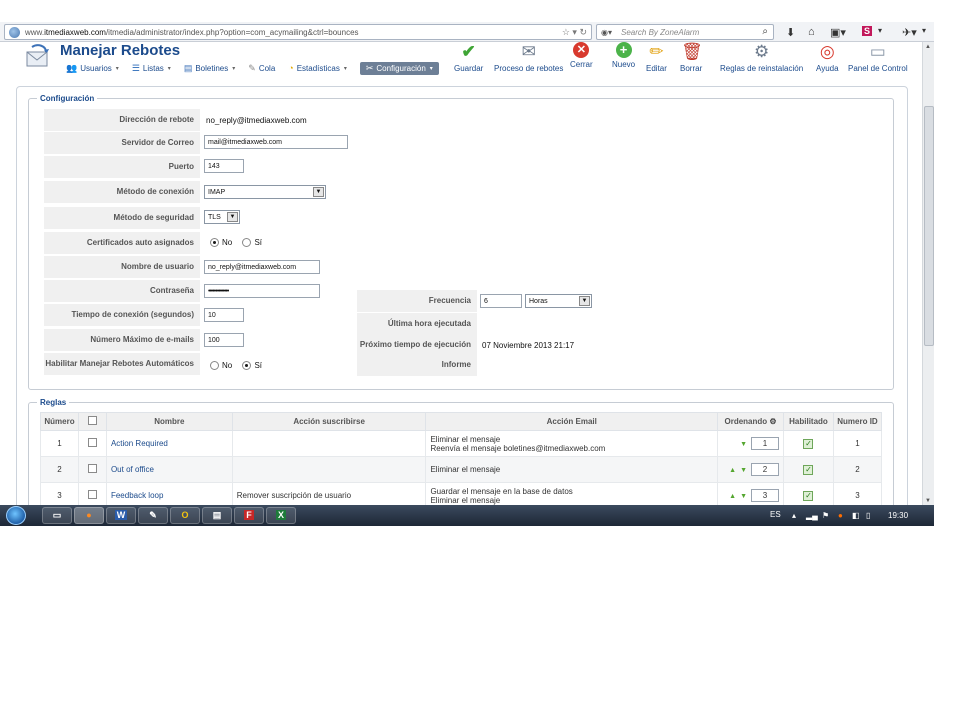  I want to click on row-id: 2, so click(857, 469).